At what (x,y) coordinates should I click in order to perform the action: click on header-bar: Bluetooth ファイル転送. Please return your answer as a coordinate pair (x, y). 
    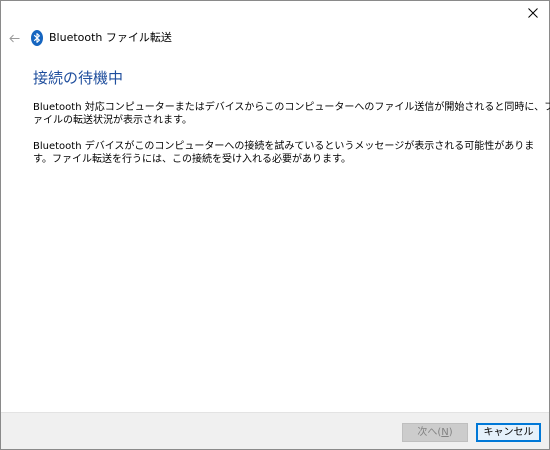
    Looking at the image, I should click on (275, 38).